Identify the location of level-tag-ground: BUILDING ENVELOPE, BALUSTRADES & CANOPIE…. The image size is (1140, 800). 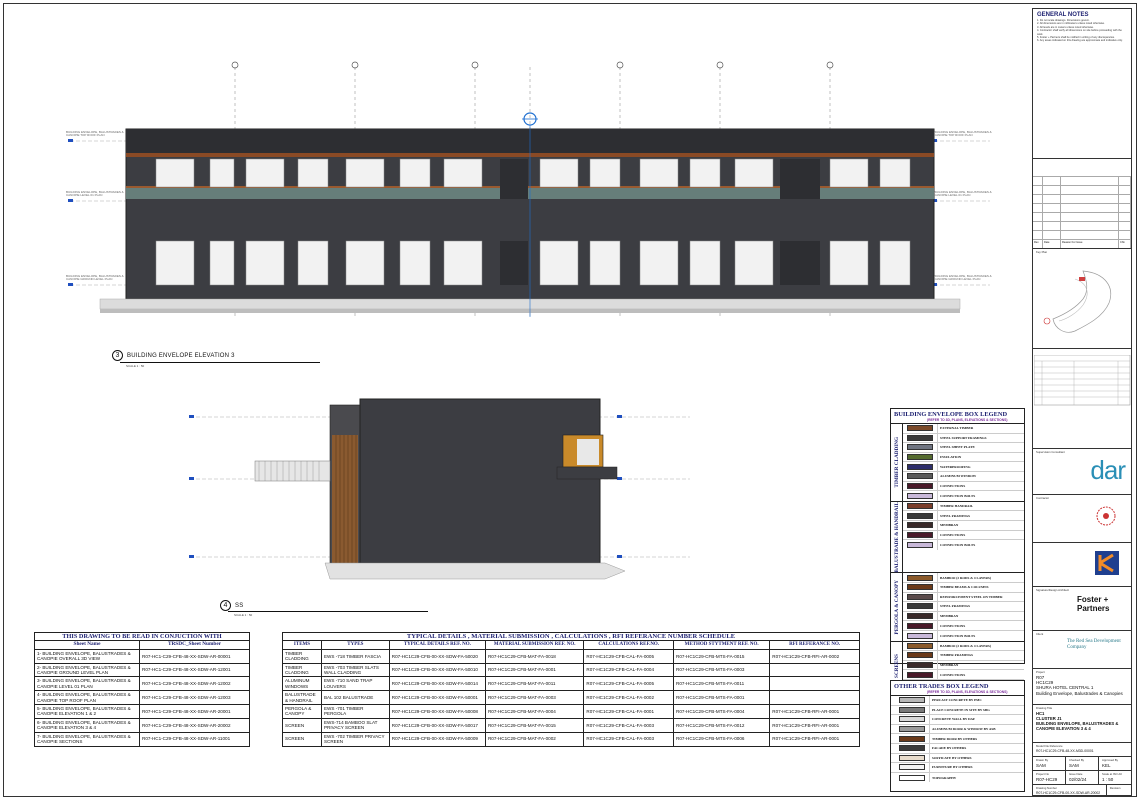
(95, 277).